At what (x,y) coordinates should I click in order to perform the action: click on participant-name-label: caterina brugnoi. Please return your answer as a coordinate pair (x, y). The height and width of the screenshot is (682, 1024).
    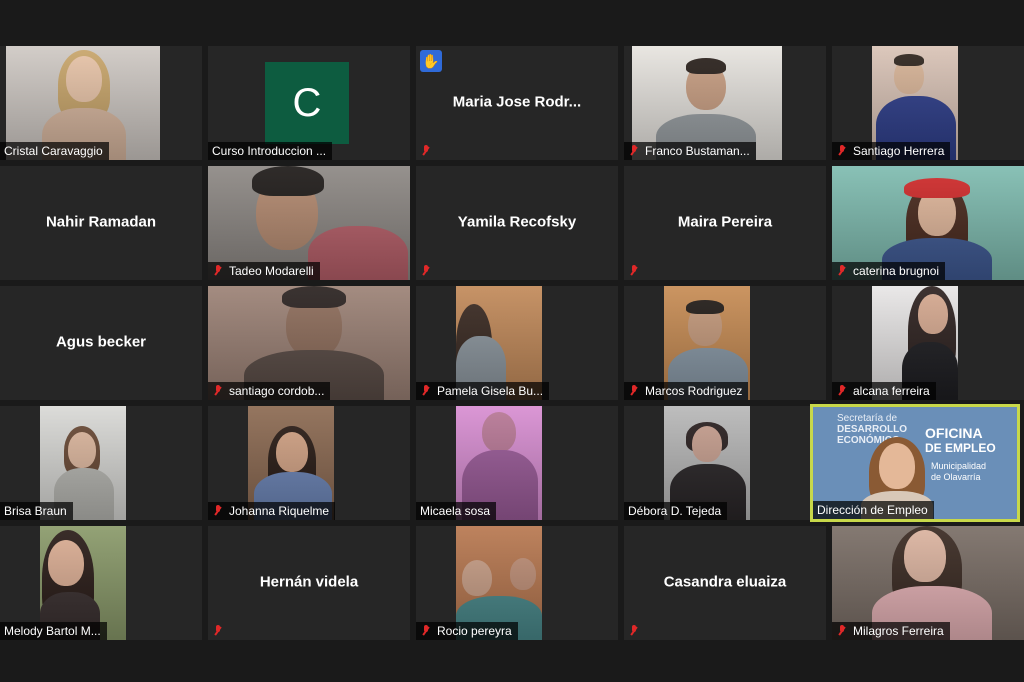
    Looking at the image, I should click on (889, 271).